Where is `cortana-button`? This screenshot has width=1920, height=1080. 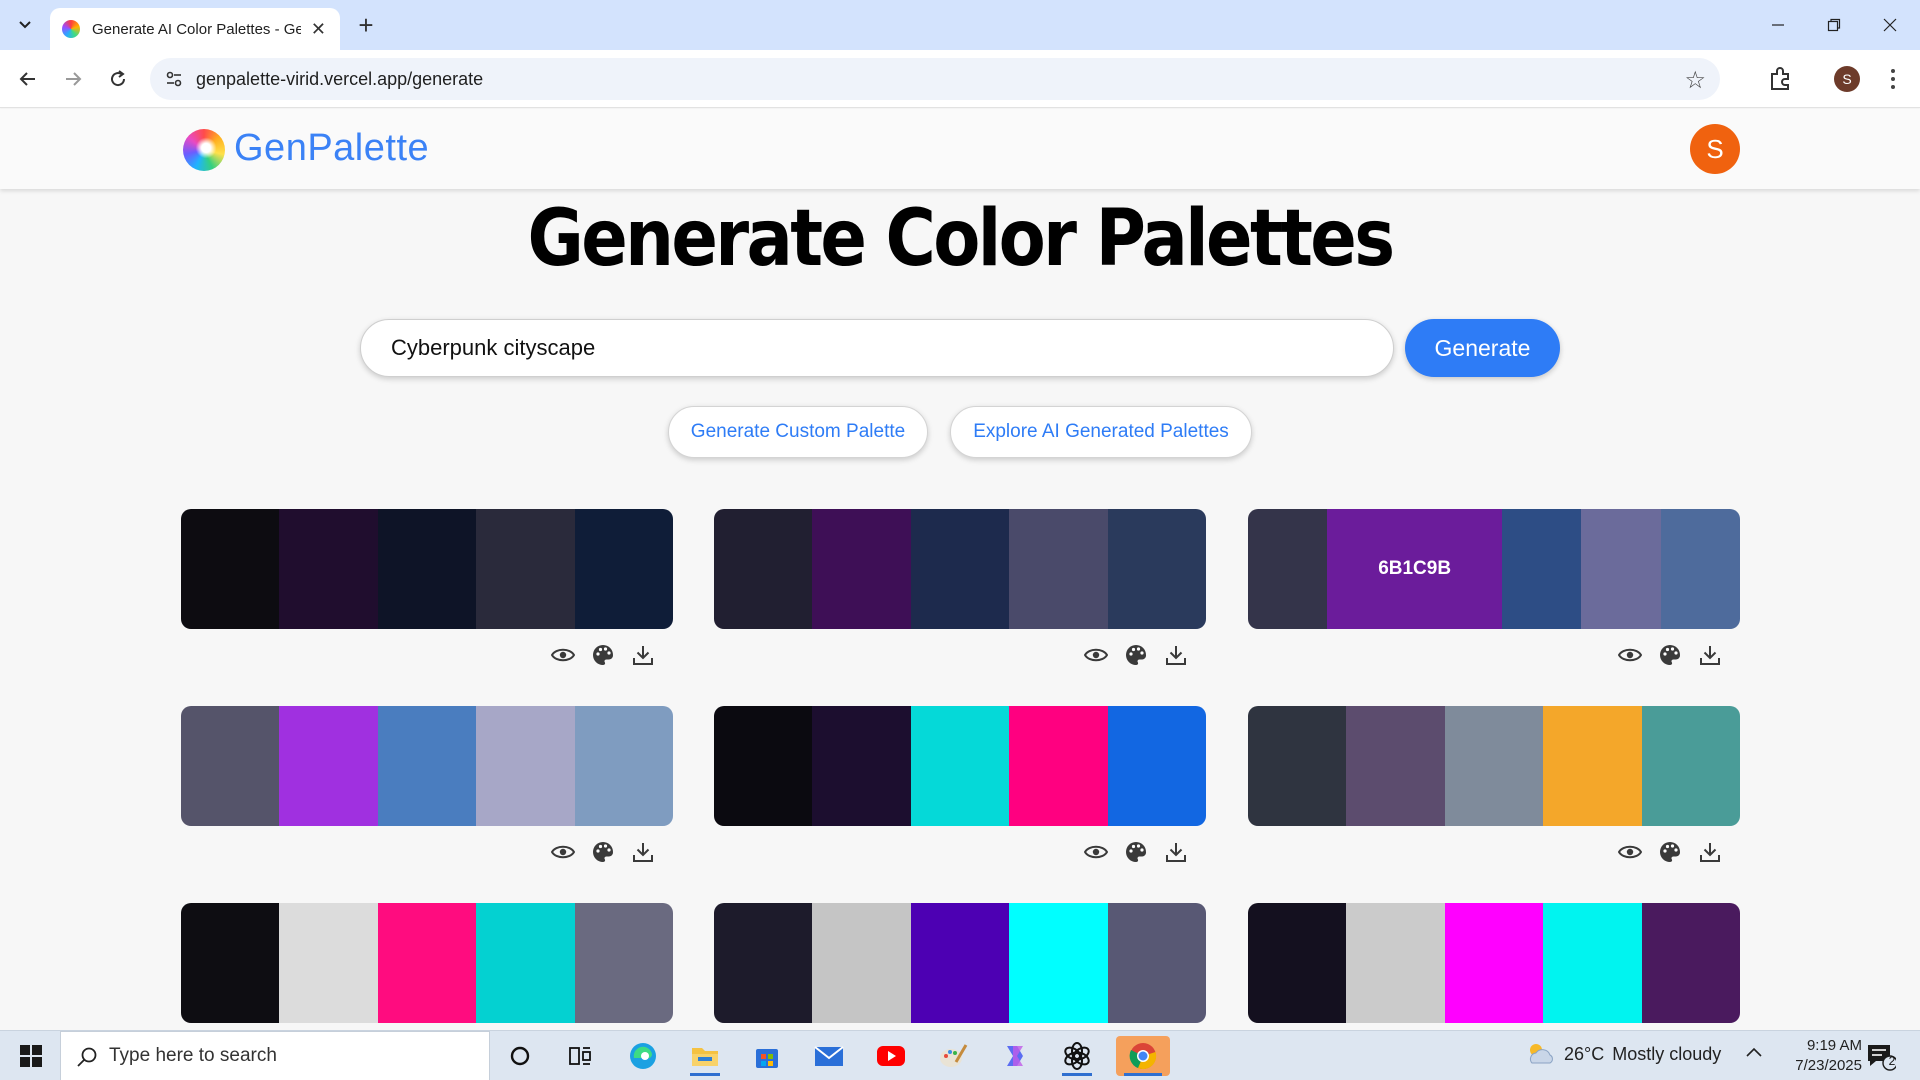 cortana-button is located at coordinates (520, 1056).